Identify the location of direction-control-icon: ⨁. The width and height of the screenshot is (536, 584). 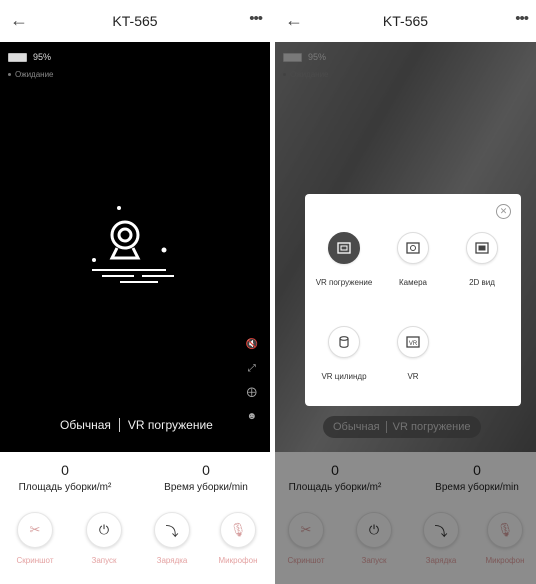
(252, 393).